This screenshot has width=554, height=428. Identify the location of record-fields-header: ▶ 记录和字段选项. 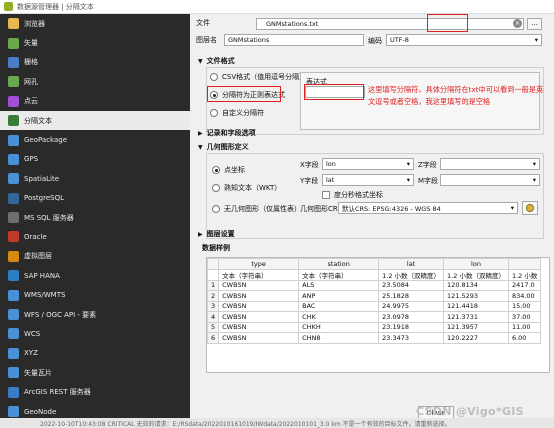
(227, 133).